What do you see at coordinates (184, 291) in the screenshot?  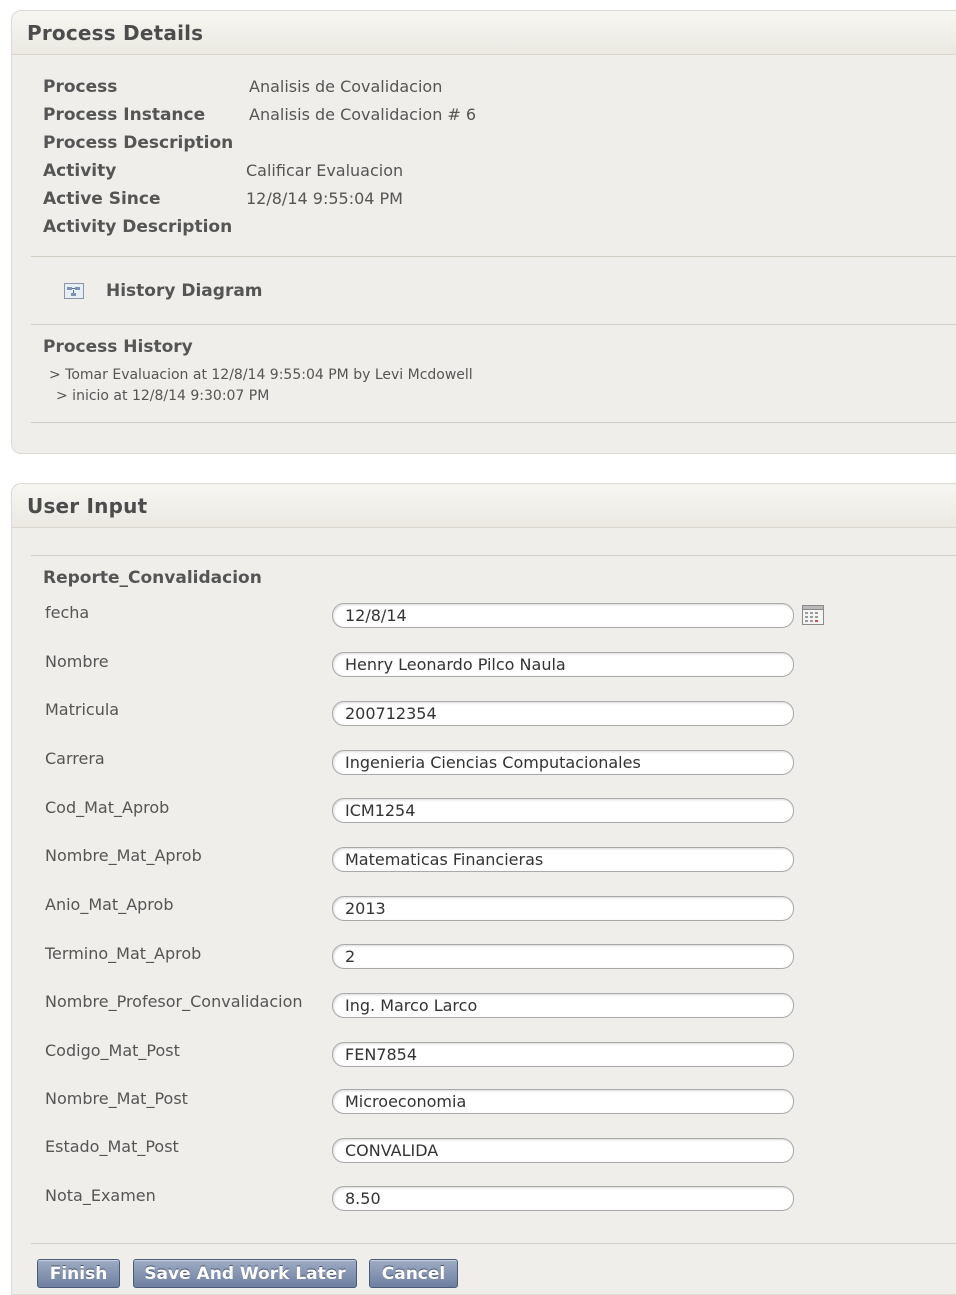 I see `history-diagram-label: History Diagram` at bounding box center [184, 291].